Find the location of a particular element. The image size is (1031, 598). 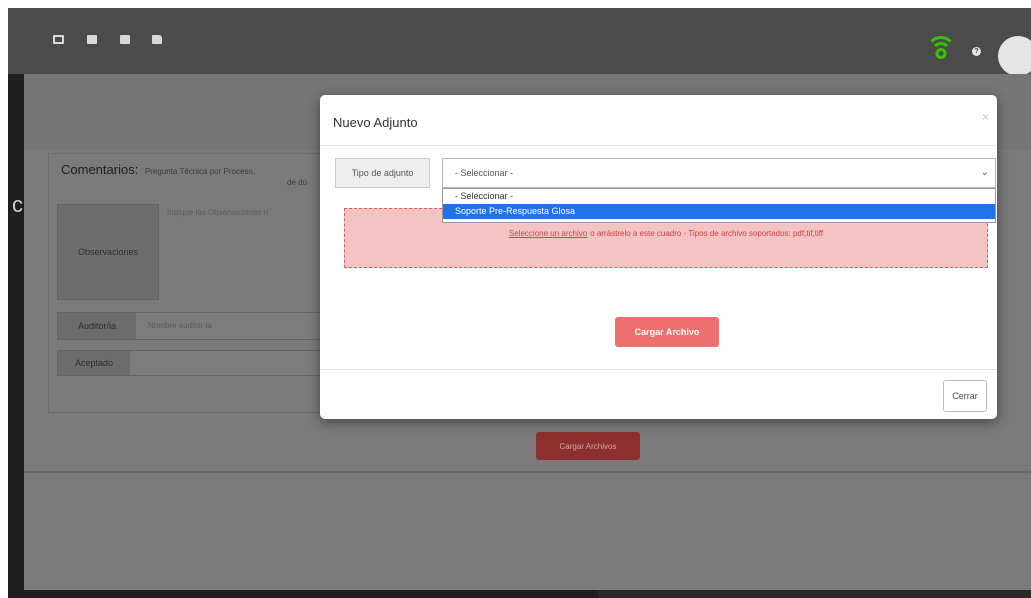

page-divider is located at coordinates (527, 472).